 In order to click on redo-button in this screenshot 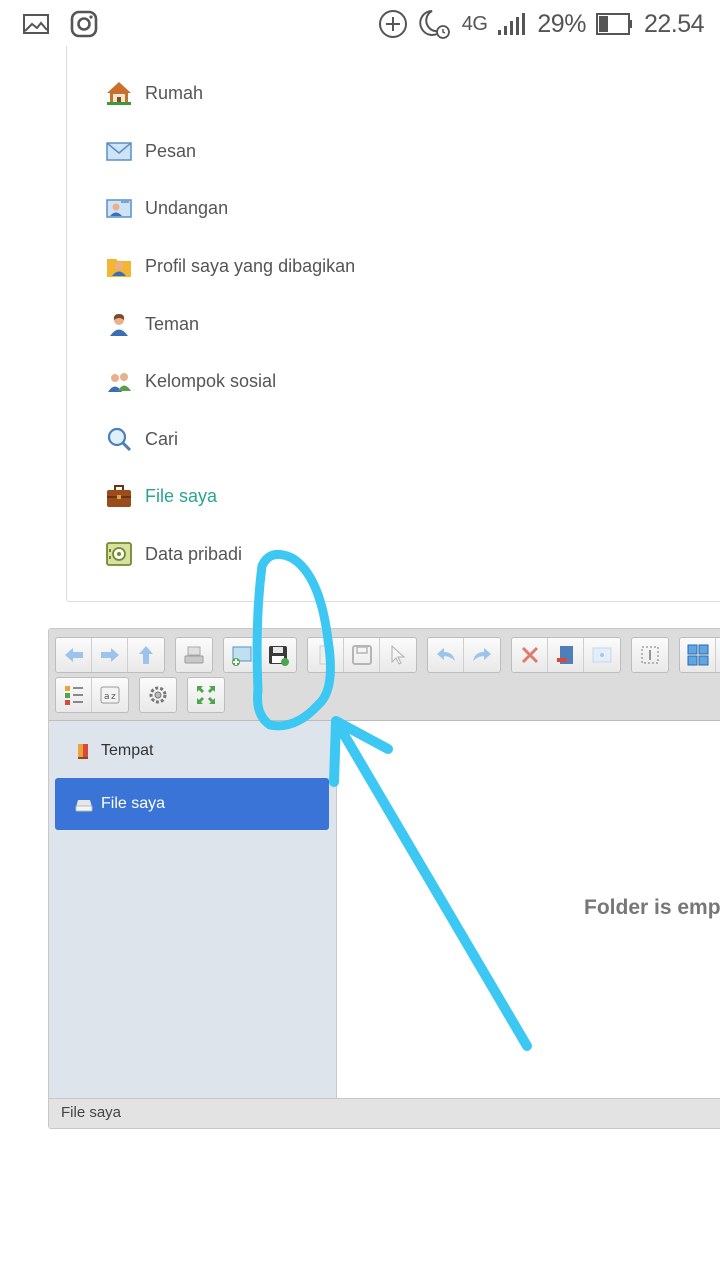, I will do `click(482, 655)`.